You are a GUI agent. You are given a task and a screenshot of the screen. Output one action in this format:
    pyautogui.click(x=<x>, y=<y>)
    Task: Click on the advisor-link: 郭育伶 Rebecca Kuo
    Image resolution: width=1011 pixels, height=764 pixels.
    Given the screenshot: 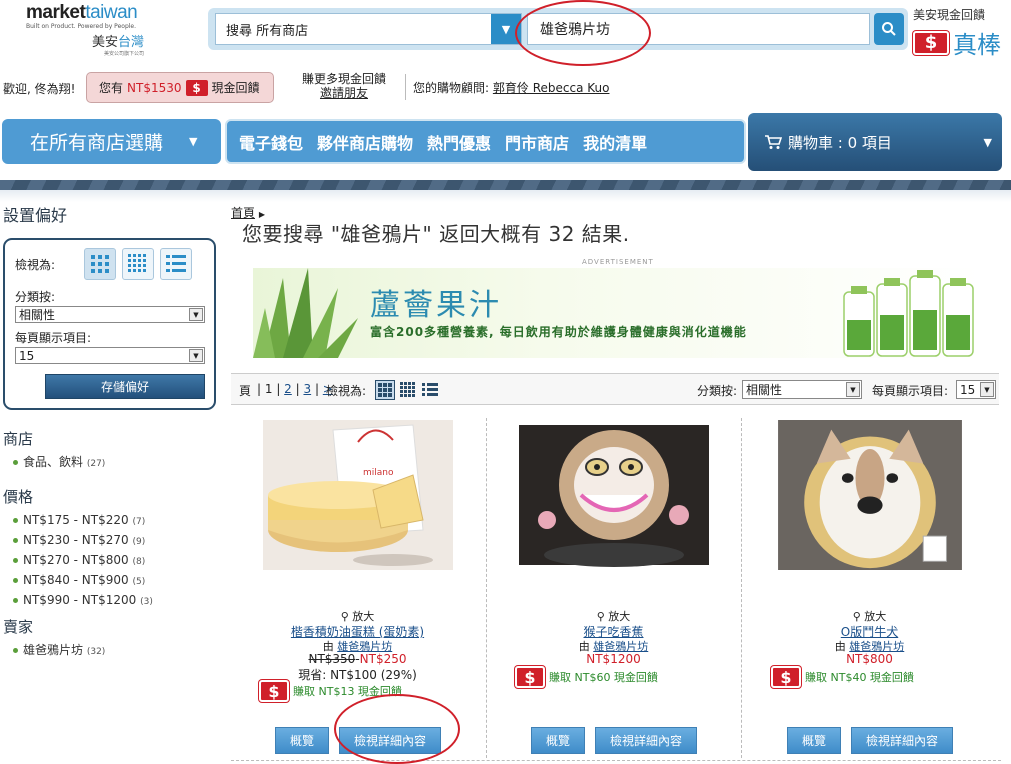 What is the action you would take?
    pyautogui.click(x=551, y=88)
    